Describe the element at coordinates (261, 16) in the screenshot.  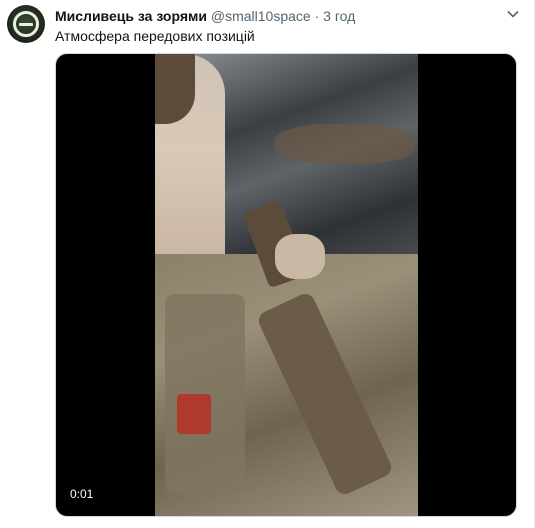
I see `user-handle: @small10space` at that location.